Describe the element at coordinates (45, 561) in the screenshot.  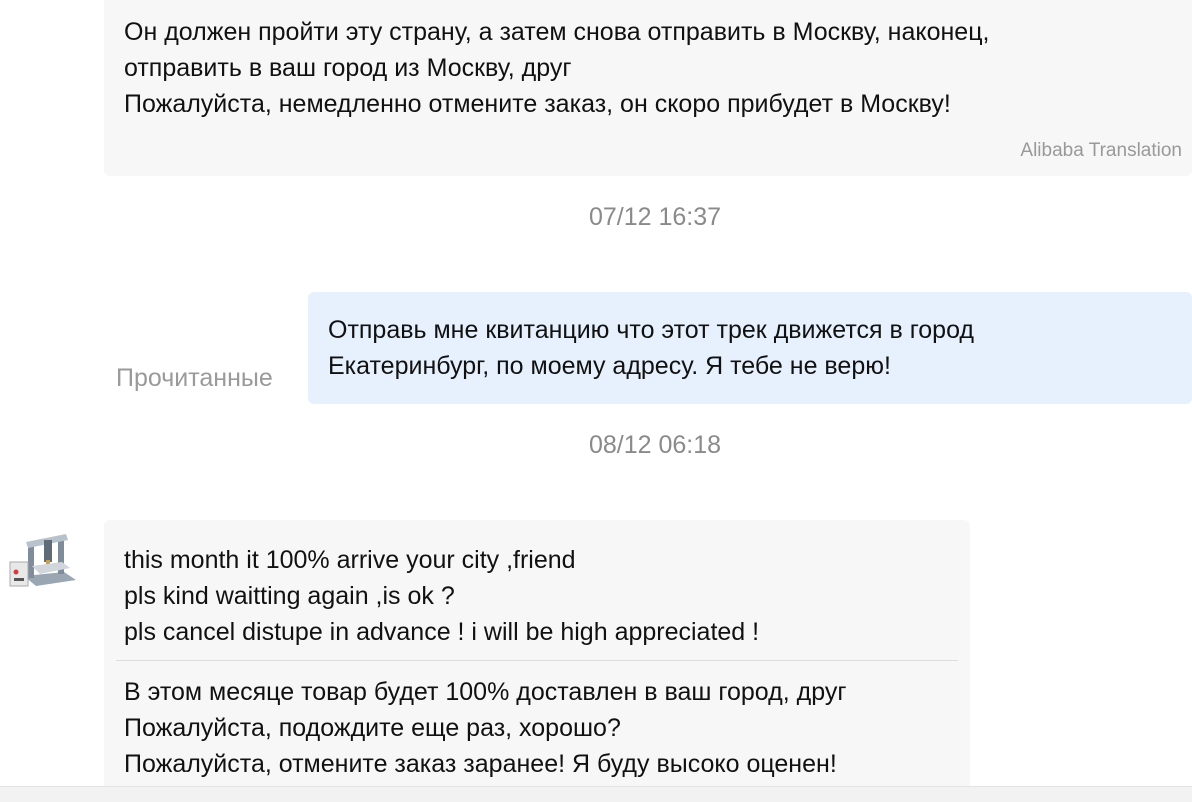
I see `cnc-machine-avatar-icon` at that location.